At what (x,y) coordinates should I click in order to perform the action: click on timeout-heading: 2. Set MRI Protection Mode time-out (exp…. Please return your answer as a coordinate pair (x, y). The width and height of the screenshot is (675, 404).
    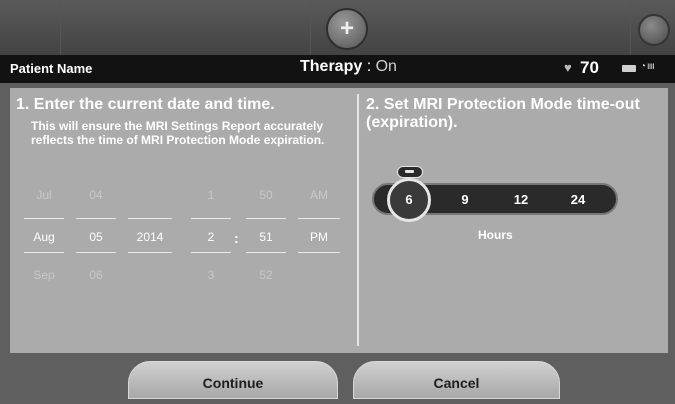
    Looking at the image, I should click on (503, 113).